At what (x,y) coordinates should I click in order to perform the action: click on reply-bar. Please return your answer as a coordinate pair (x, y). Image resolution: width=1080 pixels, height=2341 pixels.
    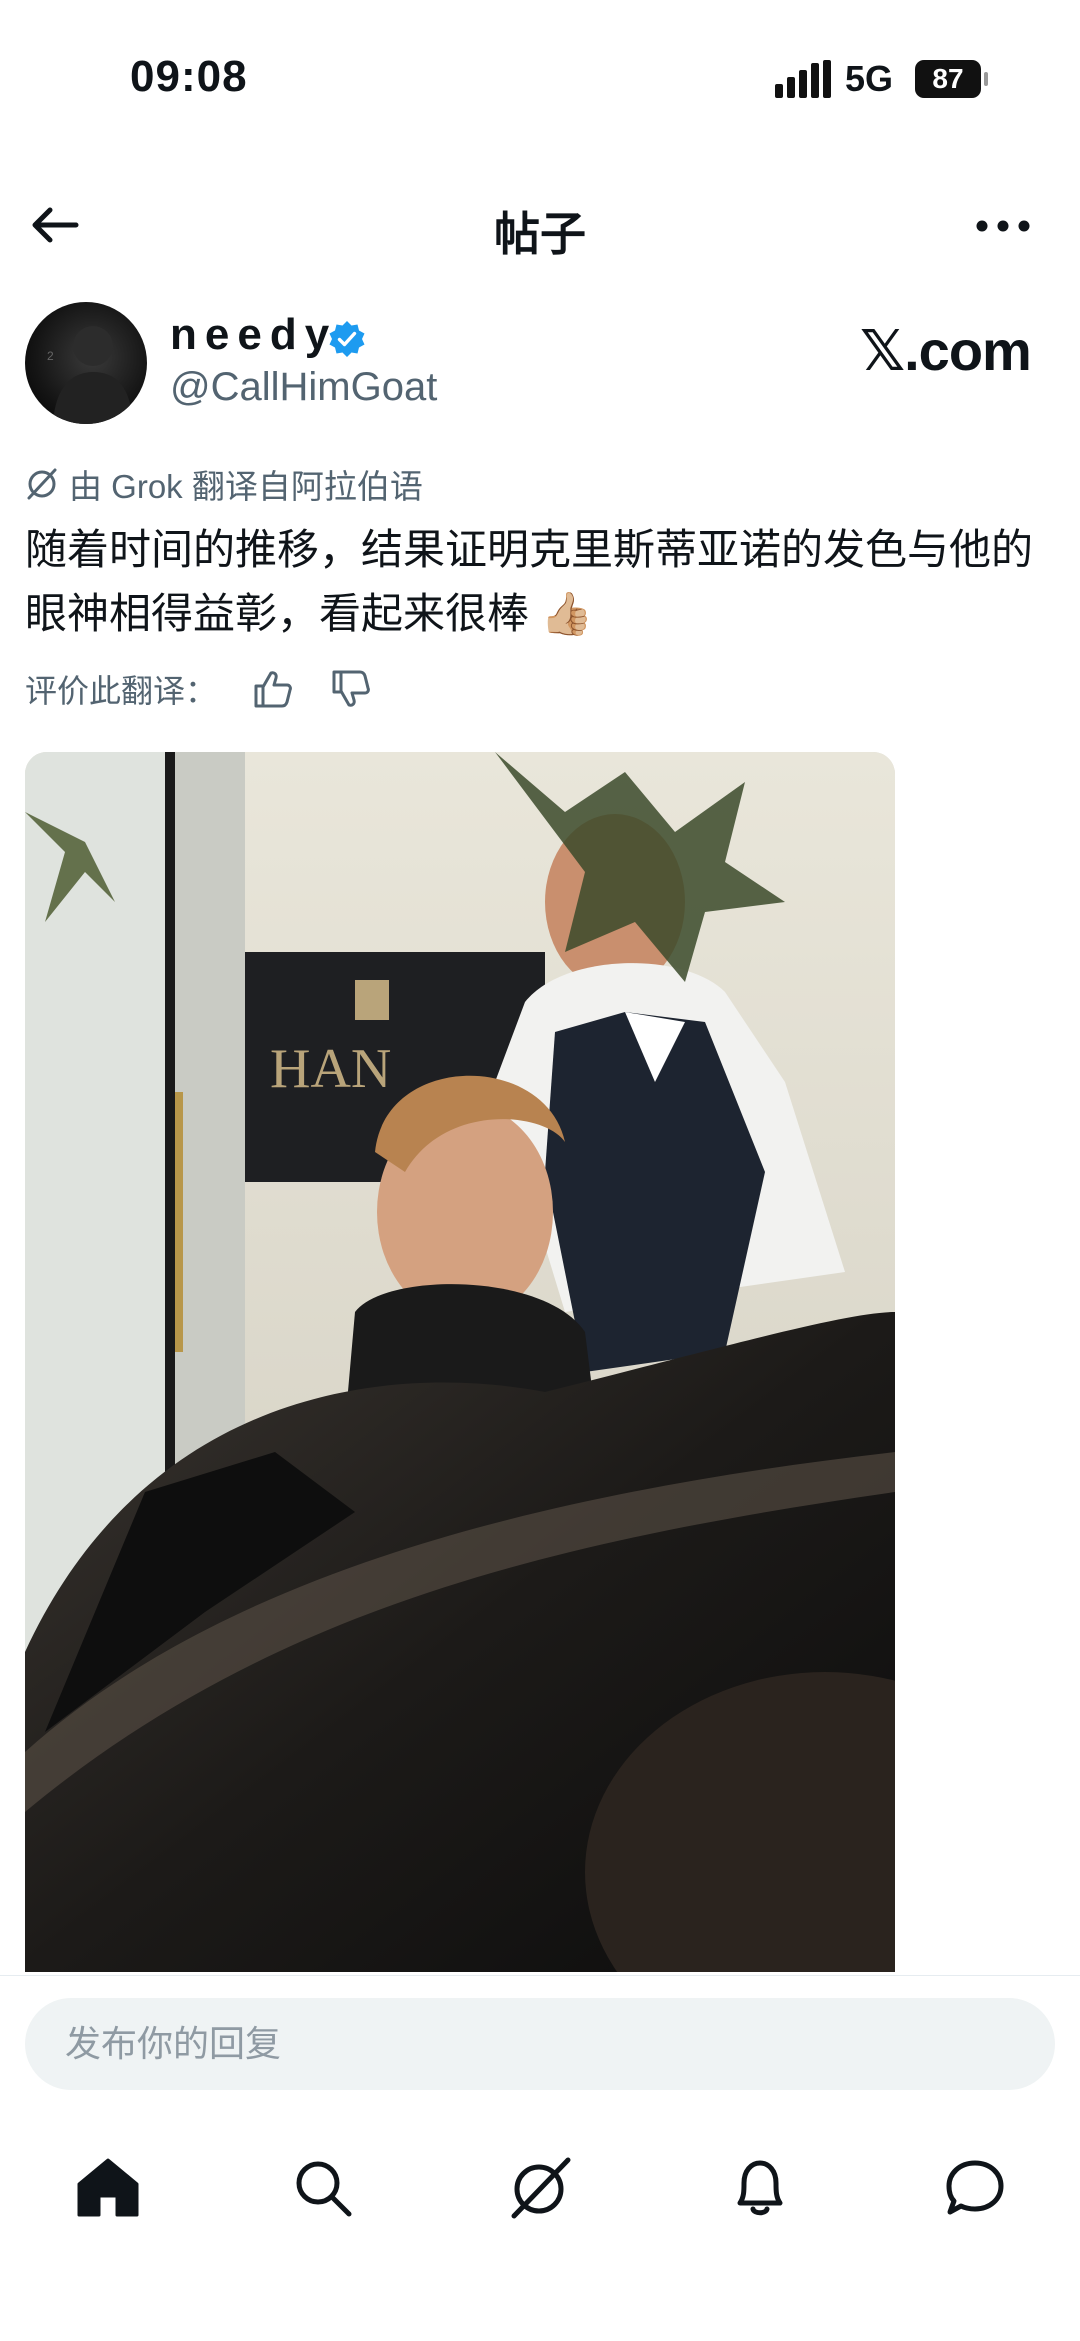
    Looking at the image, I should click on (540, 2032).